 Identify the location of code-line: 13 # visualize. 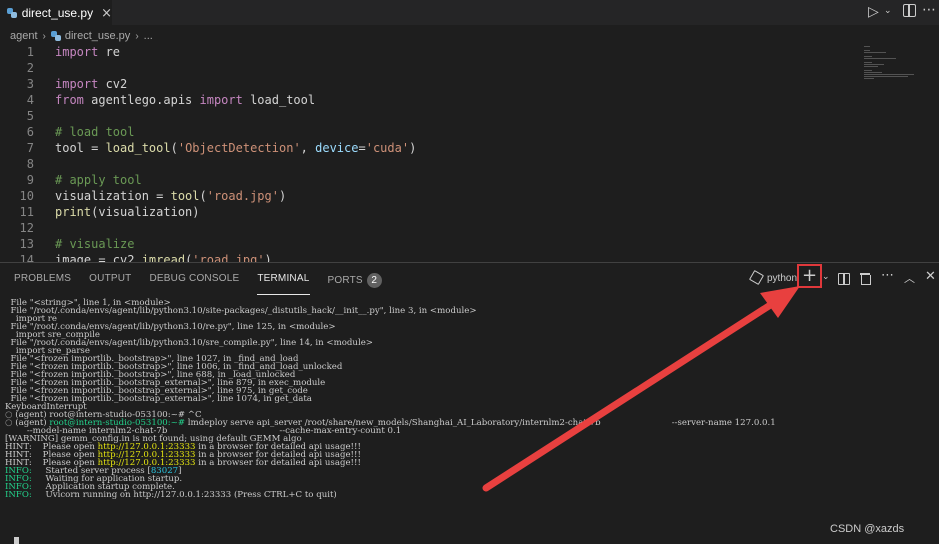
(425, 245).